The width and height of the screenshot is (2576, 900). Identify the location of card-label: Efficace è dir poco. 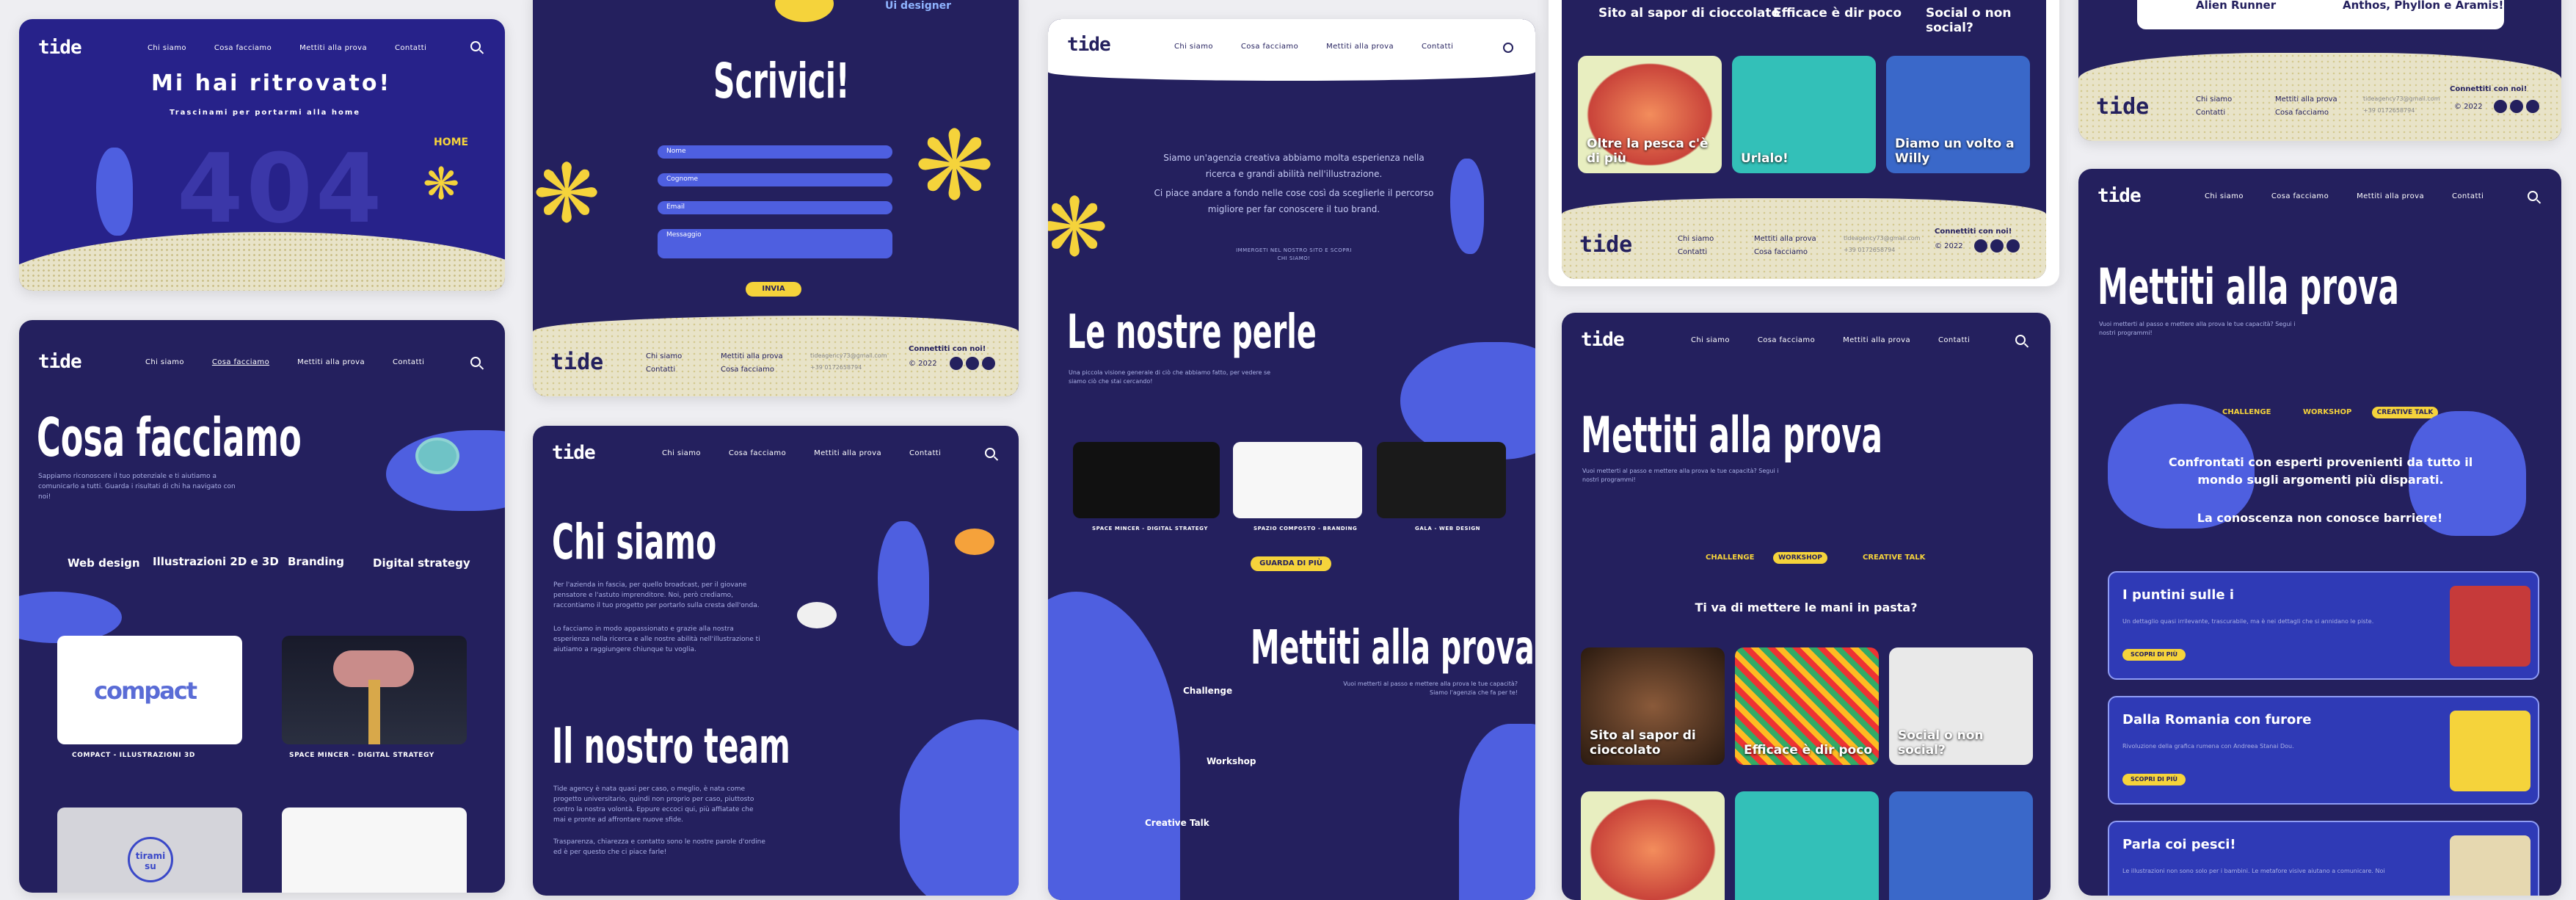
(1837, 13).